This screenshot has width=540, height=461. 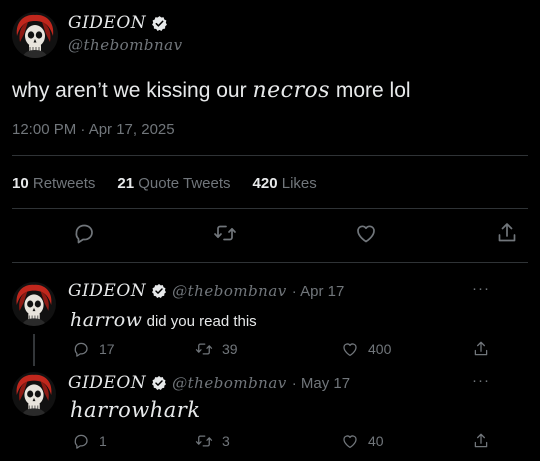 I want to click on like-button: 400, so click(x=366, y=349).